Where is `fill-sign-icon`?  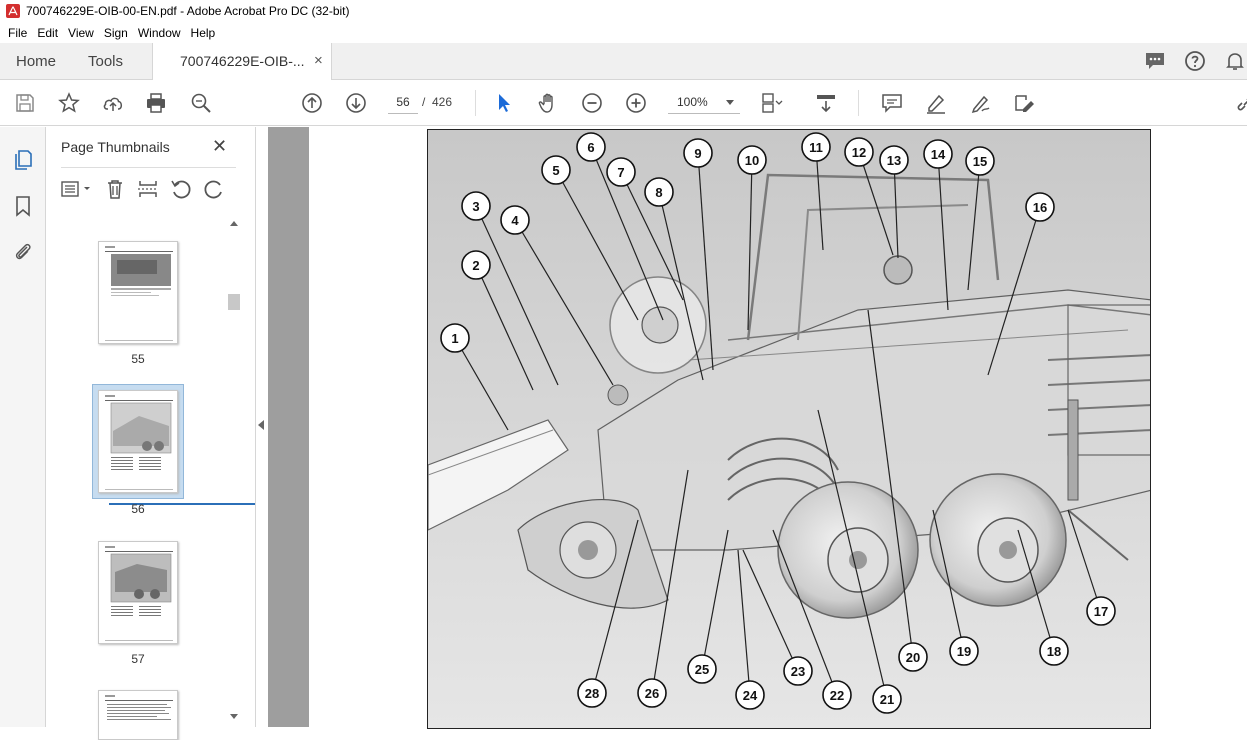
fill-sign-icon is located at coordinates (1024, 103).